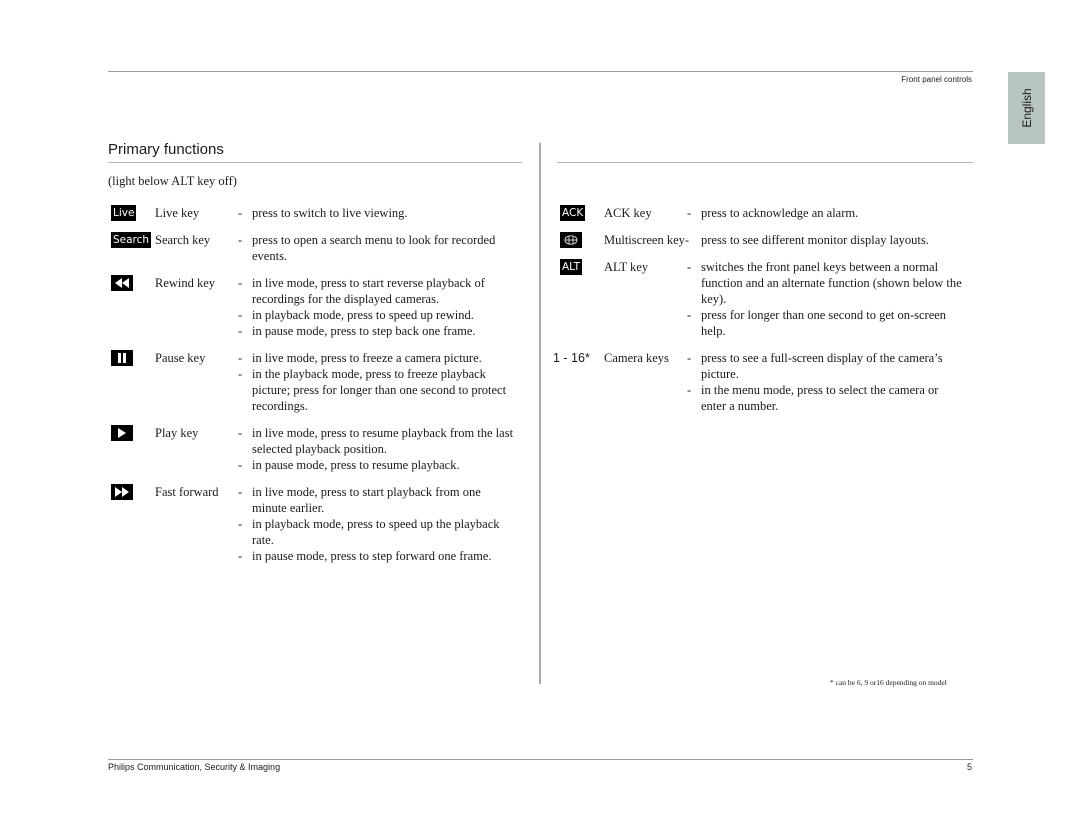  I want to click on language-tab: English, so click(1026, 108).